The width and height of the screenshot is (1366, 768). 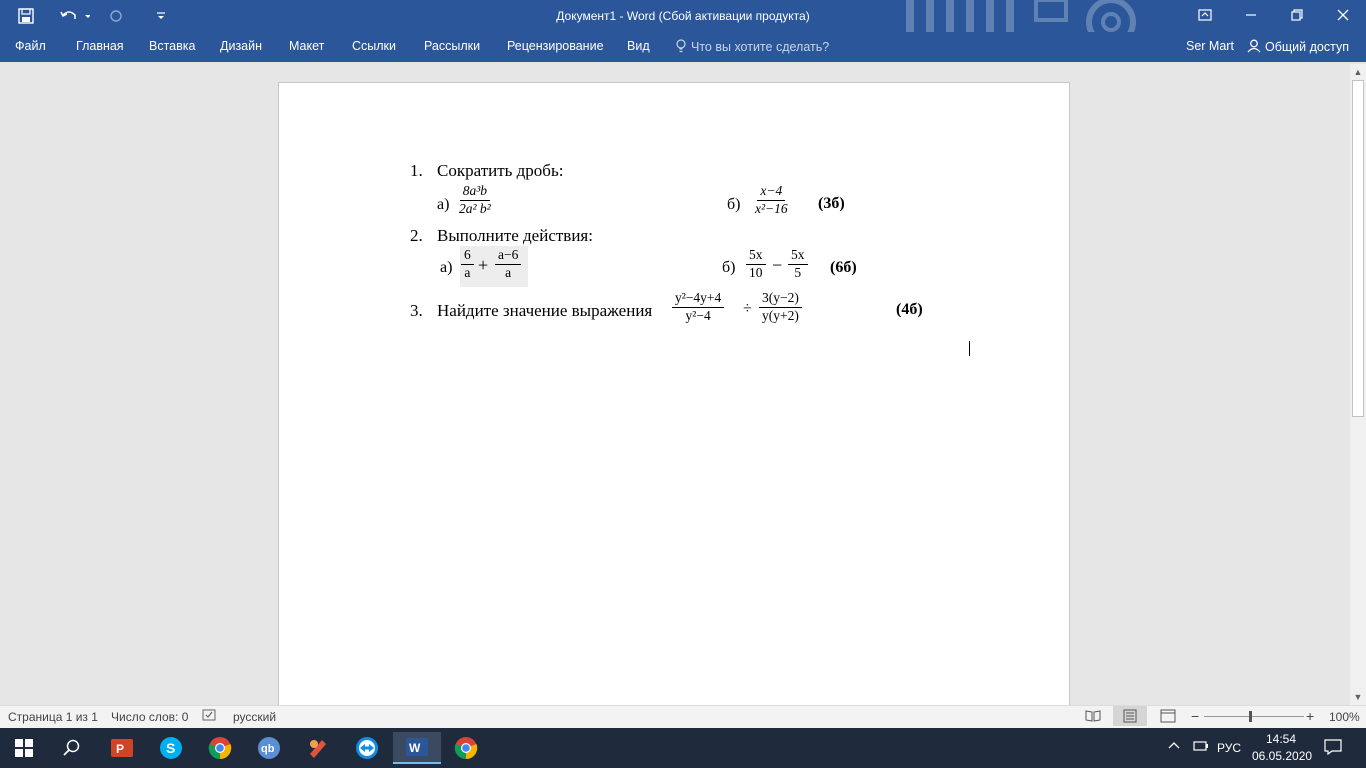 What do you see at coordinates (172, 46) in the screenshot?
I see `tab-insert: Вставка` at bounding box center [172, 46].